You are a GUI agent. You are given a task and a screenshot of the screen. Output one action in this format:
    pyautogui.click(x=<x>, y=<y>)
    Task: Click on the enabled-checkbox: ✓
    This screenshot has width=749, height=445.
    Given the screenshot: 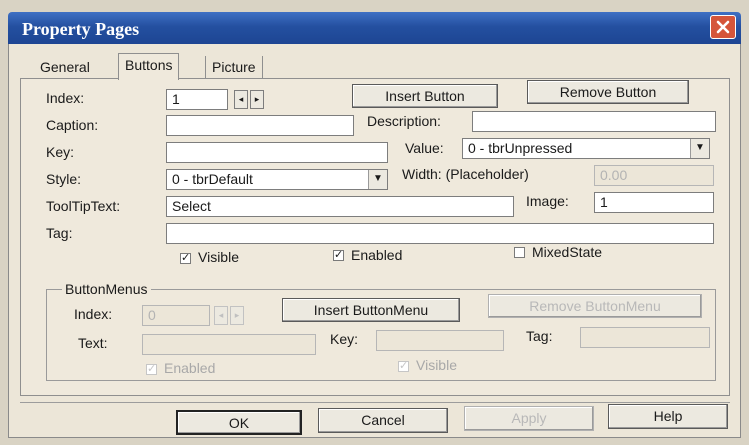 What is the action you would take?
    pyautogui.click(x=338, y=255)
    